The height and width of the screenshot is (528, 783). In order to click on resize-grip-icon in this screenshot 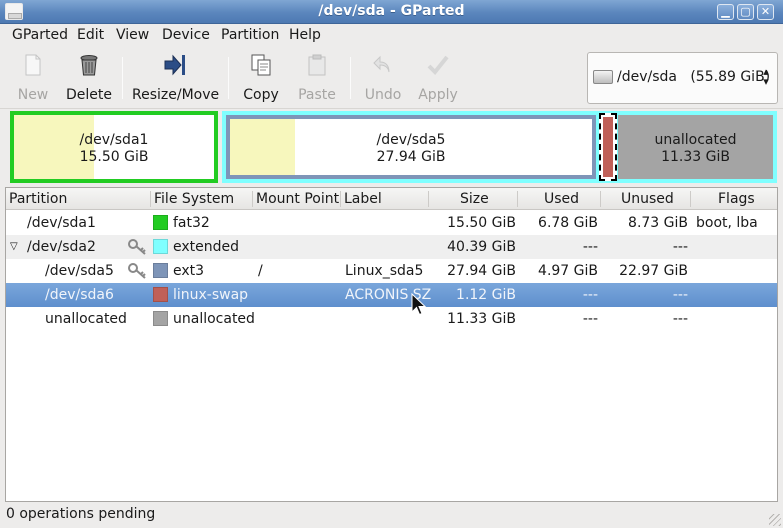, I will do `click(775, 520)`.